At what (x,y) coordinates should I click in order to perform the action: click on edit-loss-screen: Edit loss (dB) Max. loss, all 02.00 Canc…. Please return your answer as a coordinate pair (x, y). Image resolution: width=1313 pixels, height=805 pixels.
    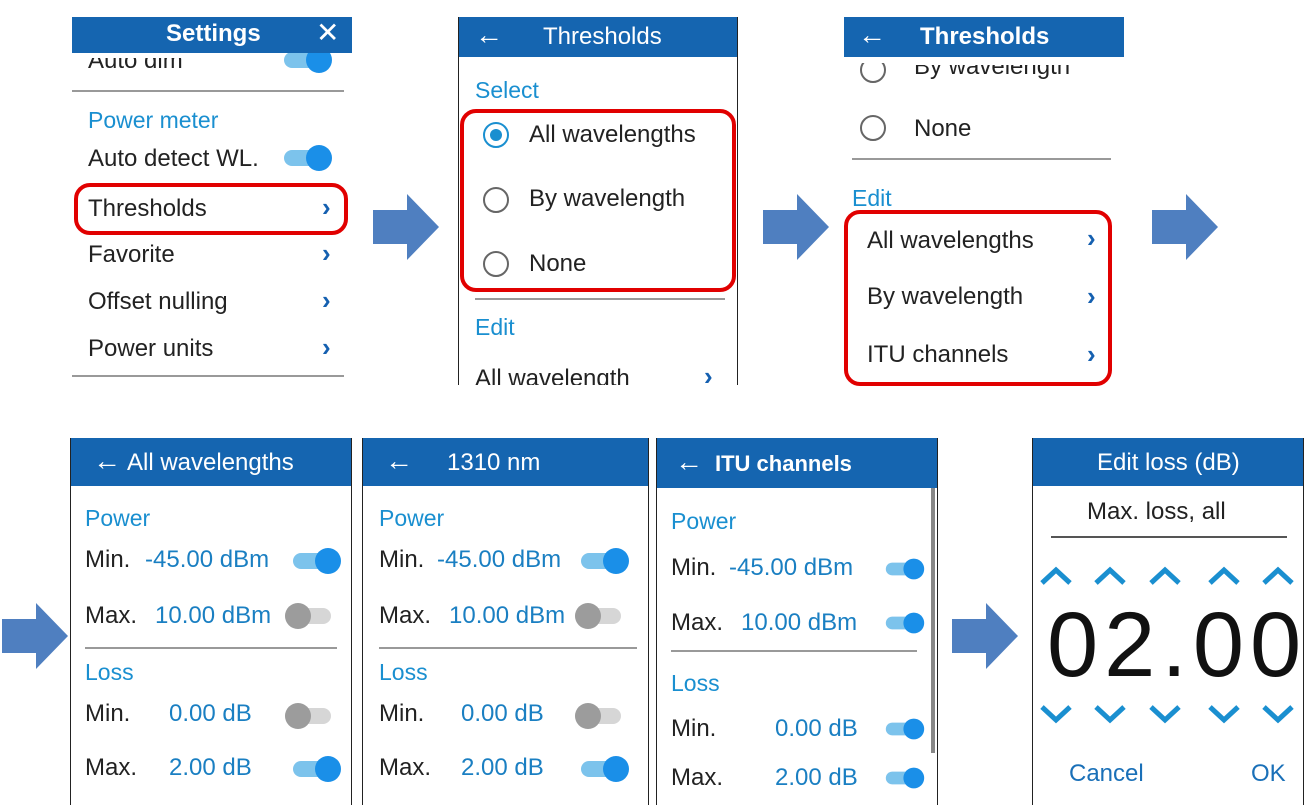
    Looking at the image, I should click on (1168, 621).